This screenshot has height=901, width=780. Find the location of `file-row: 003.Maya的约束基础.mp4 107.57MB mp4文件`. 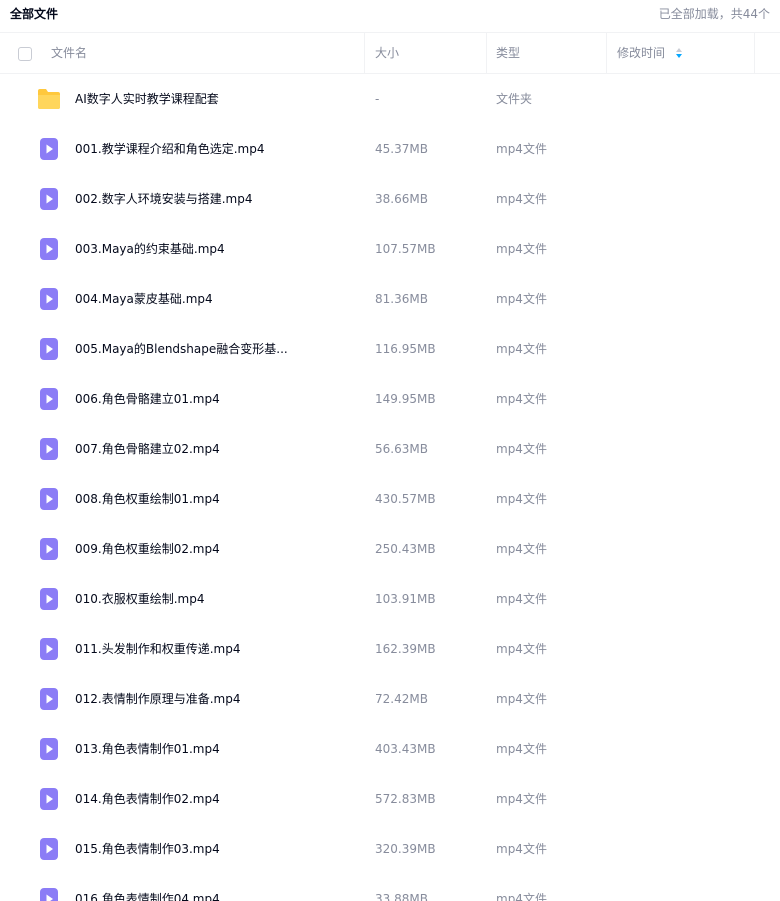

file-row: 003.Maya的约束基础.mp4 107.57MB mp4文件 is located at coordinates (390, 249).